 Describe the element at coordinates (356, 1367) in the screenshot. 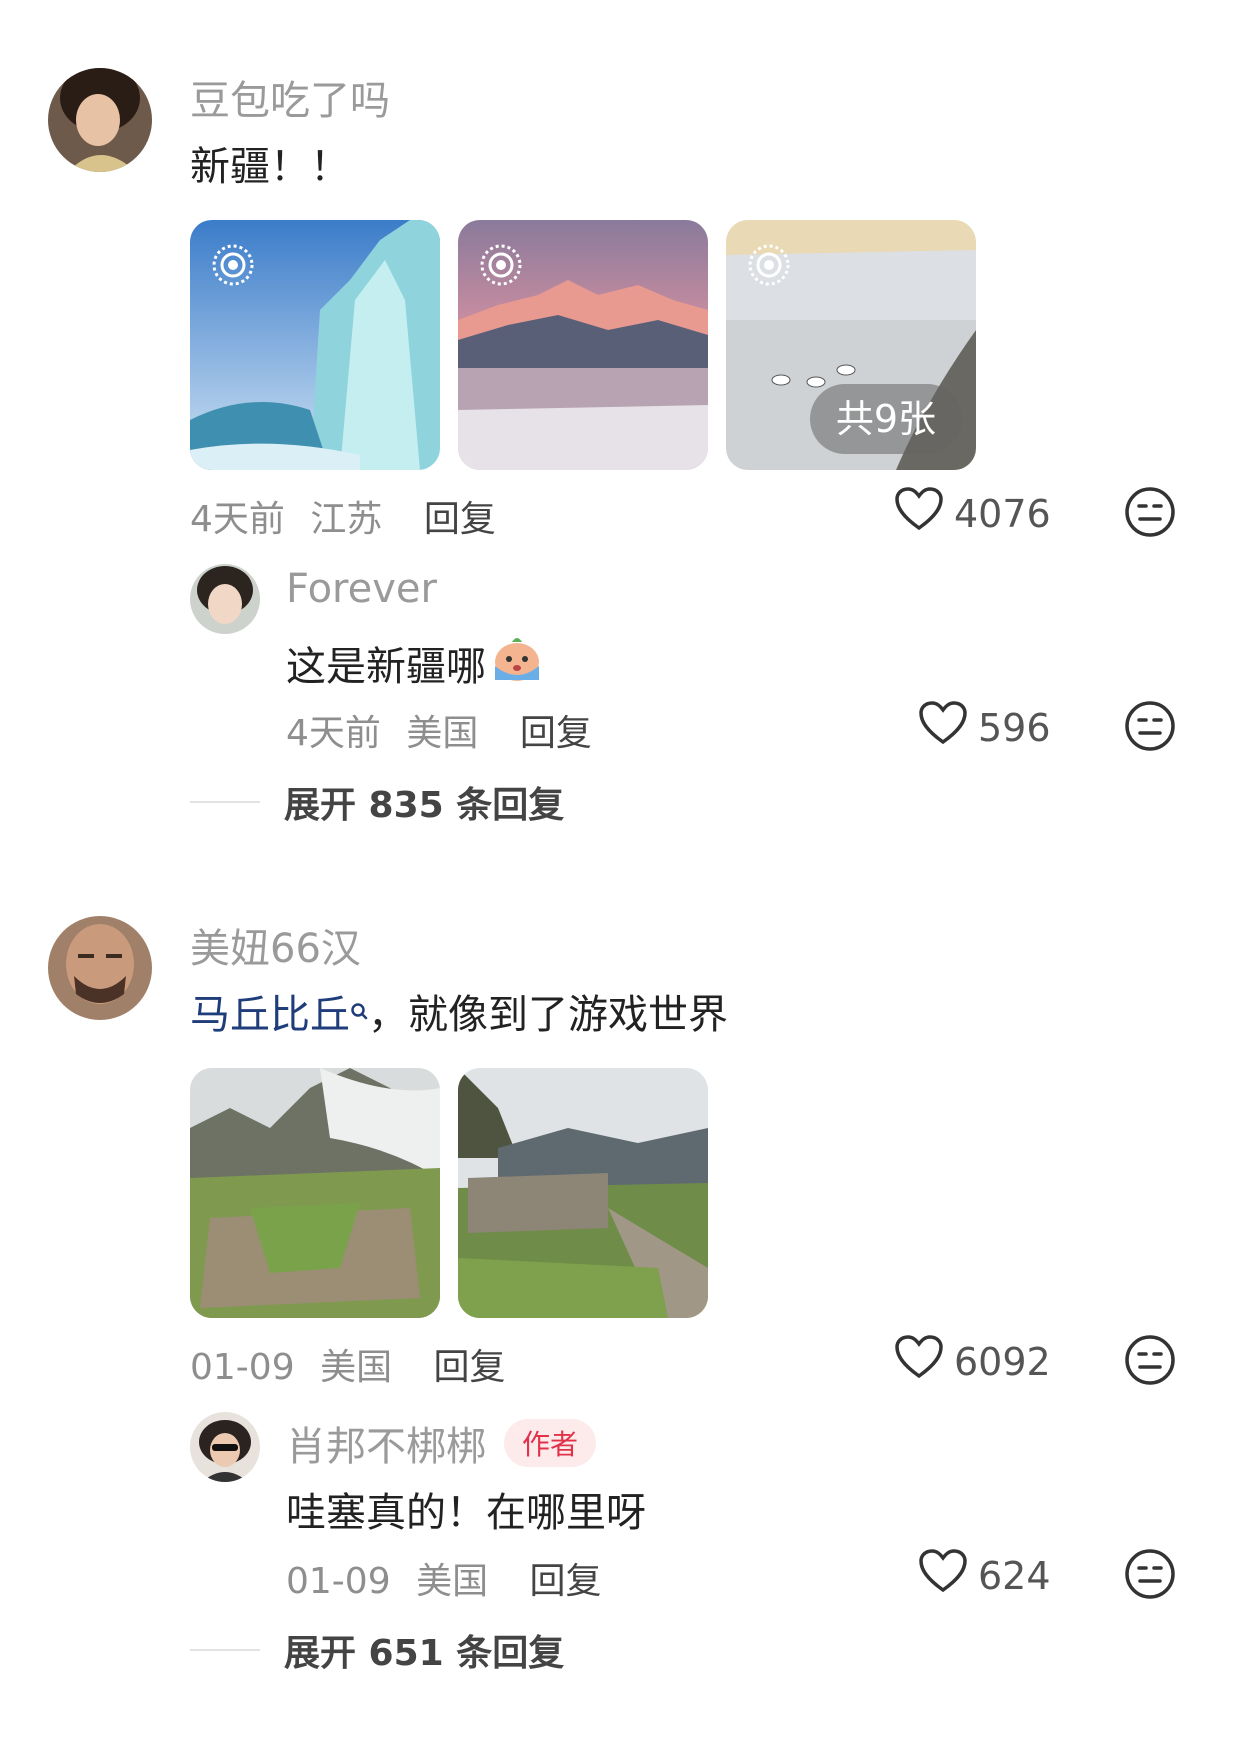

I see `comment-location: 美国` at that location.